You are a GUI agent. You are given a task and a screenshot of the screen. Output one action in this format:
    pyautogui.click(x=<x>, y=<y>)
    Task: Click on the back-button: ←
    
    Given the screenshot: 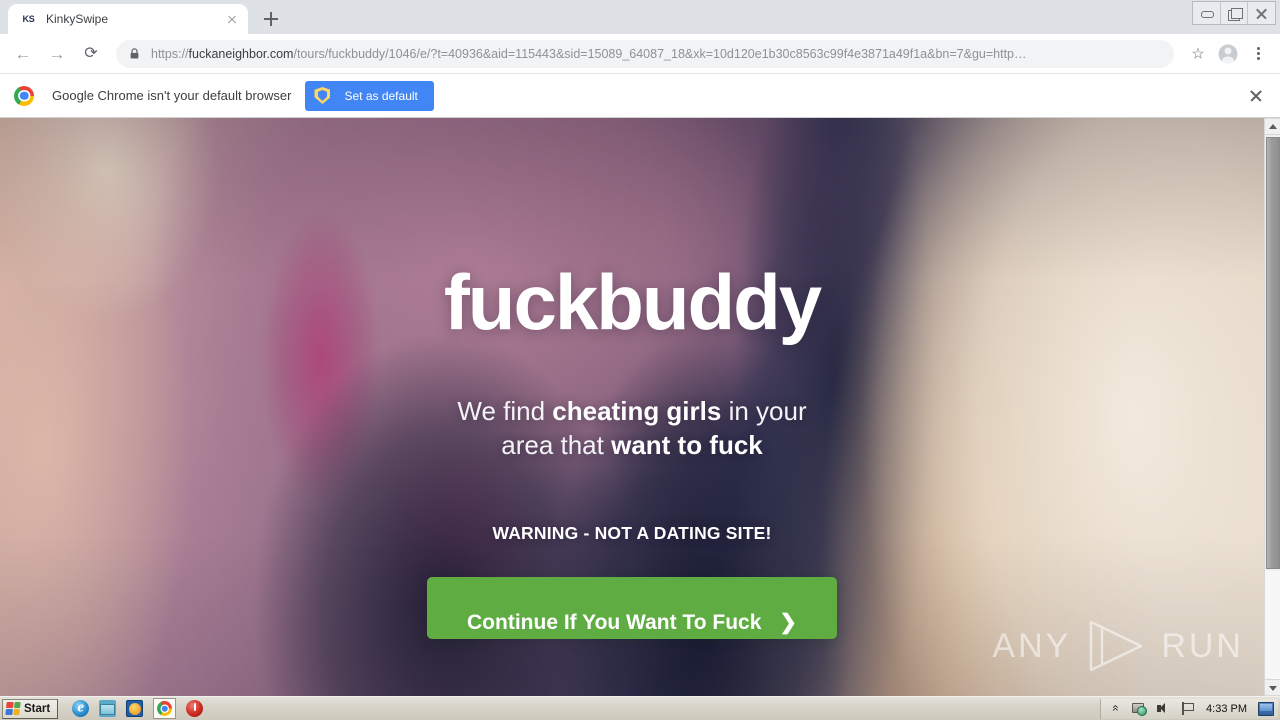 What is the action you would take?
    pyautogui.click(x=23, y=54)
    